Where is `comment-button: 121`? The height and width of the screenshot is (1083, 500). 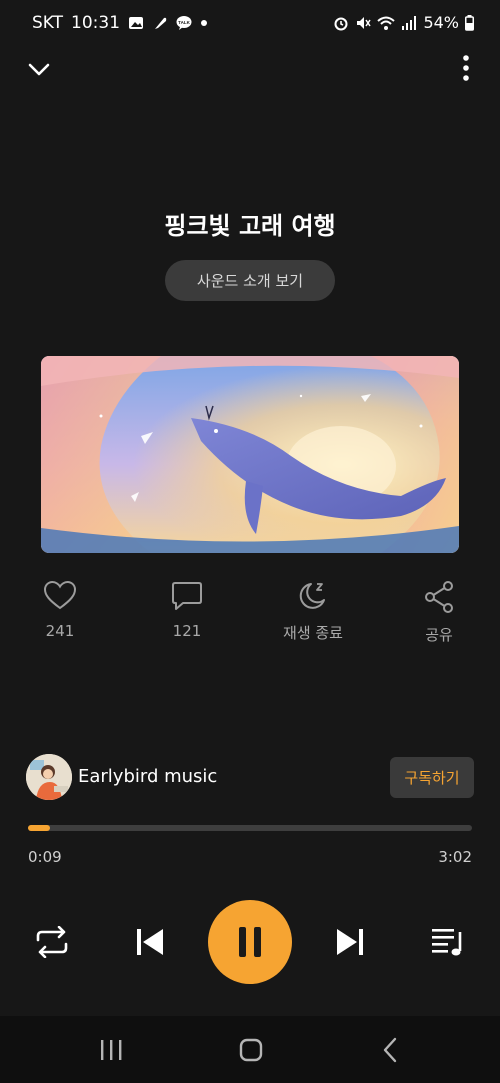
comment-button: 121 is located at coordinates (187, 610).